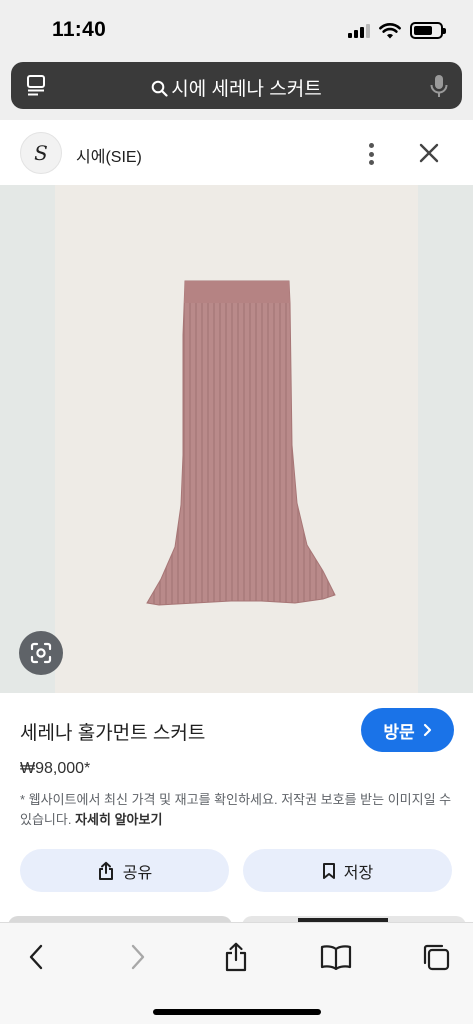 This screenshot has height=1024, width=473. What do you see at coordinates (237, 1012) in the screenshot?
I see `home-indicator` at bounding box center [237, 1012].